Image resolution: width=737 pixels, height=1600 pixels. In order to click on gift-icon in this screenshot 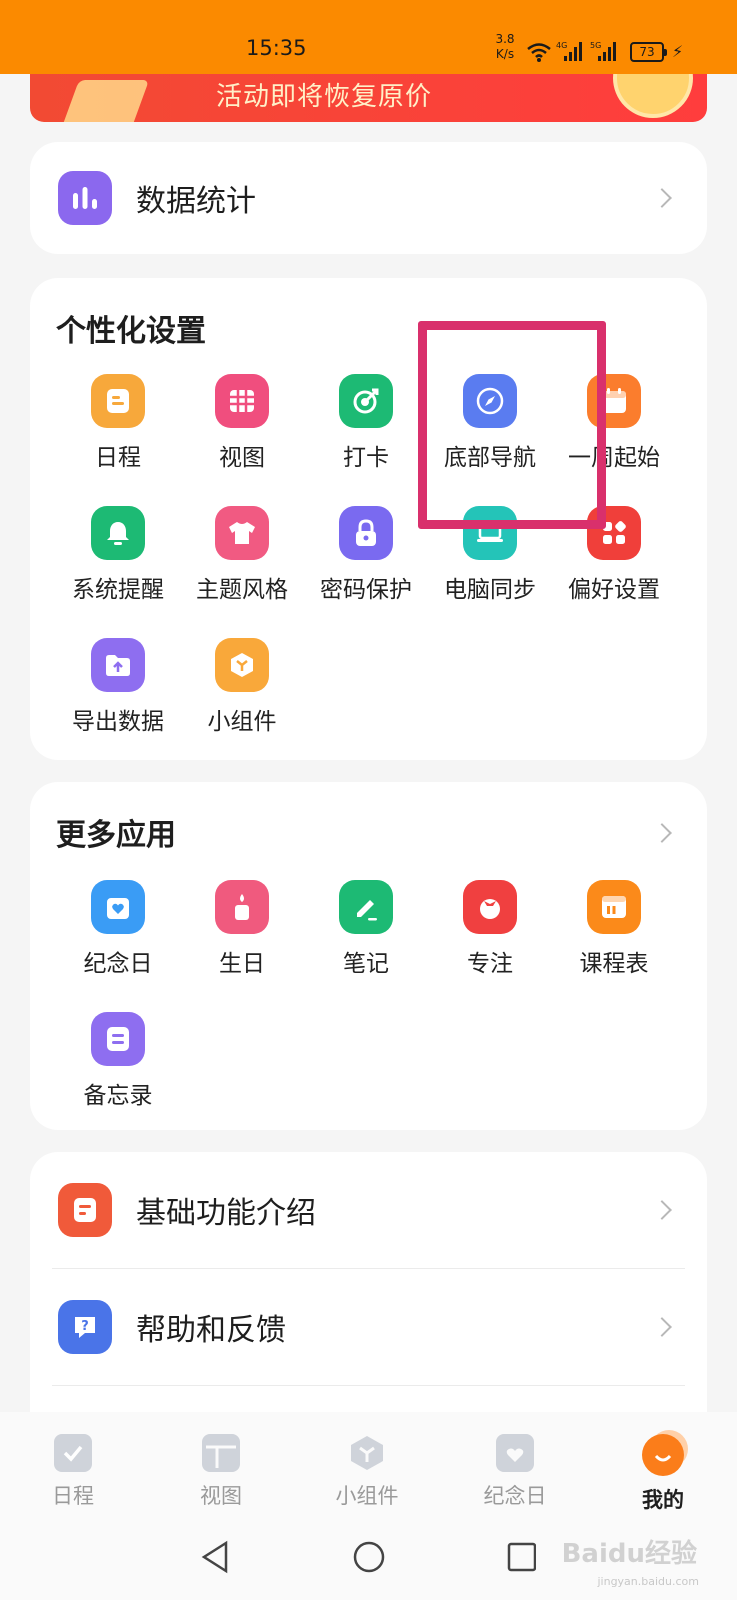, I will do `click(105, 101)`.